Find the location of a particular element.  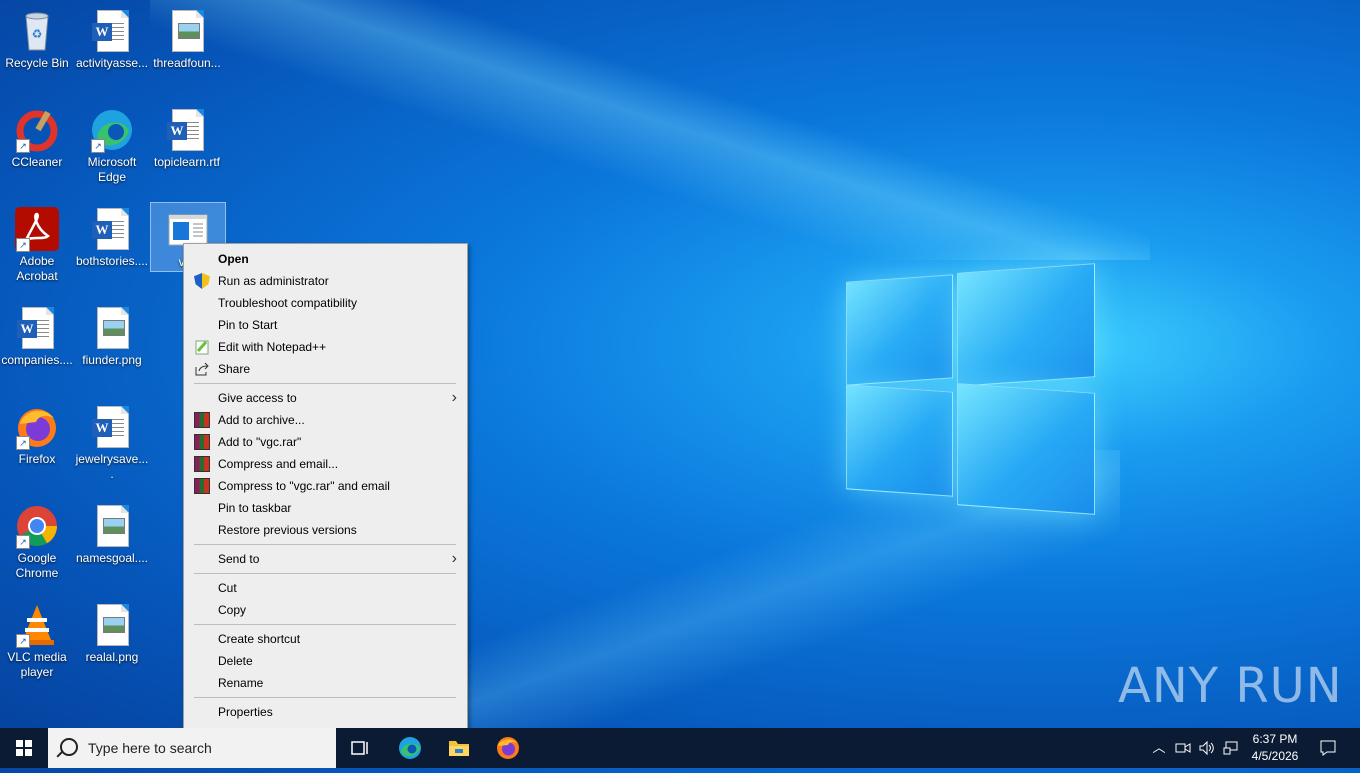

desktop-icon-fiunder: fiunder.png is located at coordinates (112, 334).